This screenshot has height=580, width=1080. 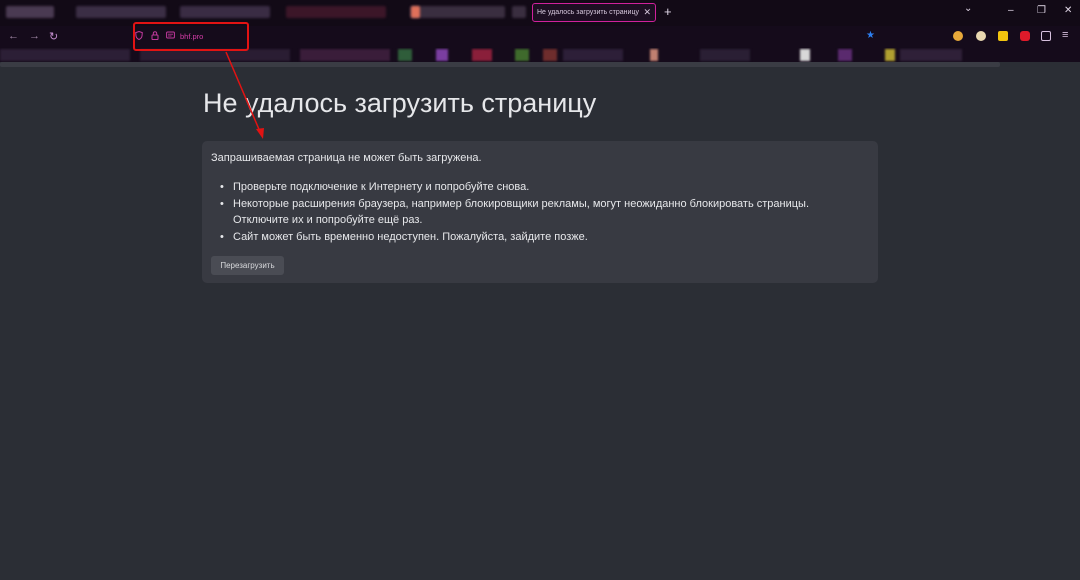 I want to click on bookmark-star-icon: ★, so click(x=870, y=35).